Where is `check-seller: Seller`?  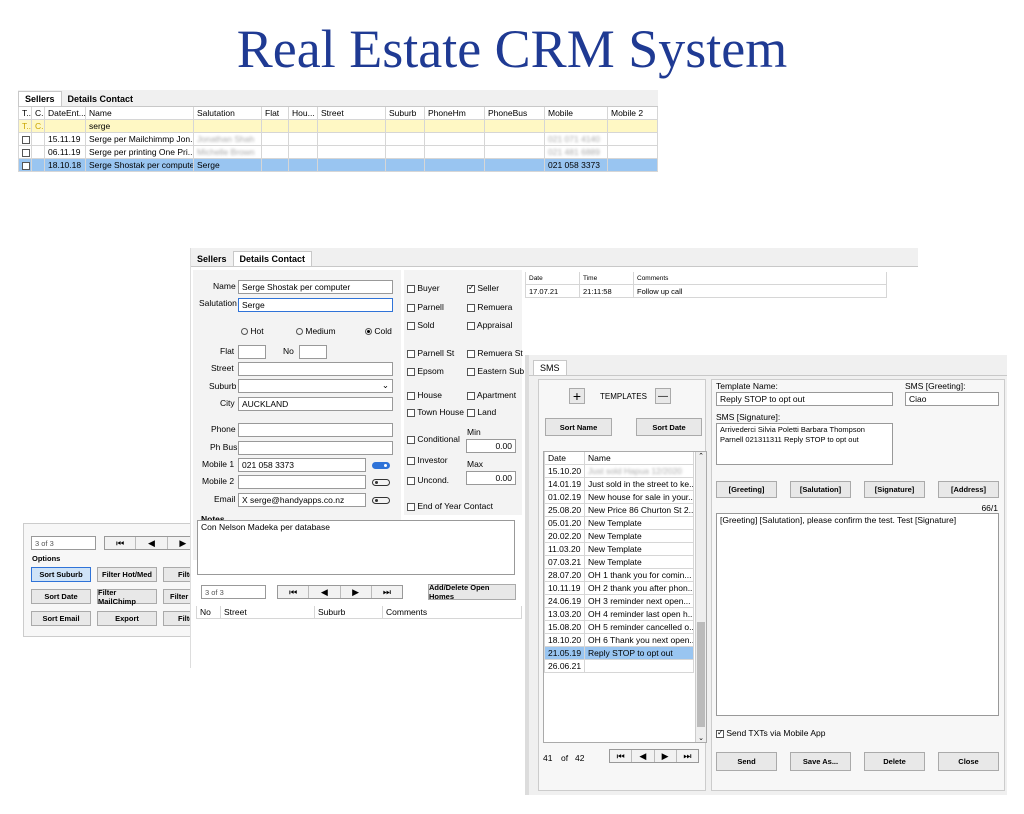
check-seller: Seller is located at coordinates (483, 288).